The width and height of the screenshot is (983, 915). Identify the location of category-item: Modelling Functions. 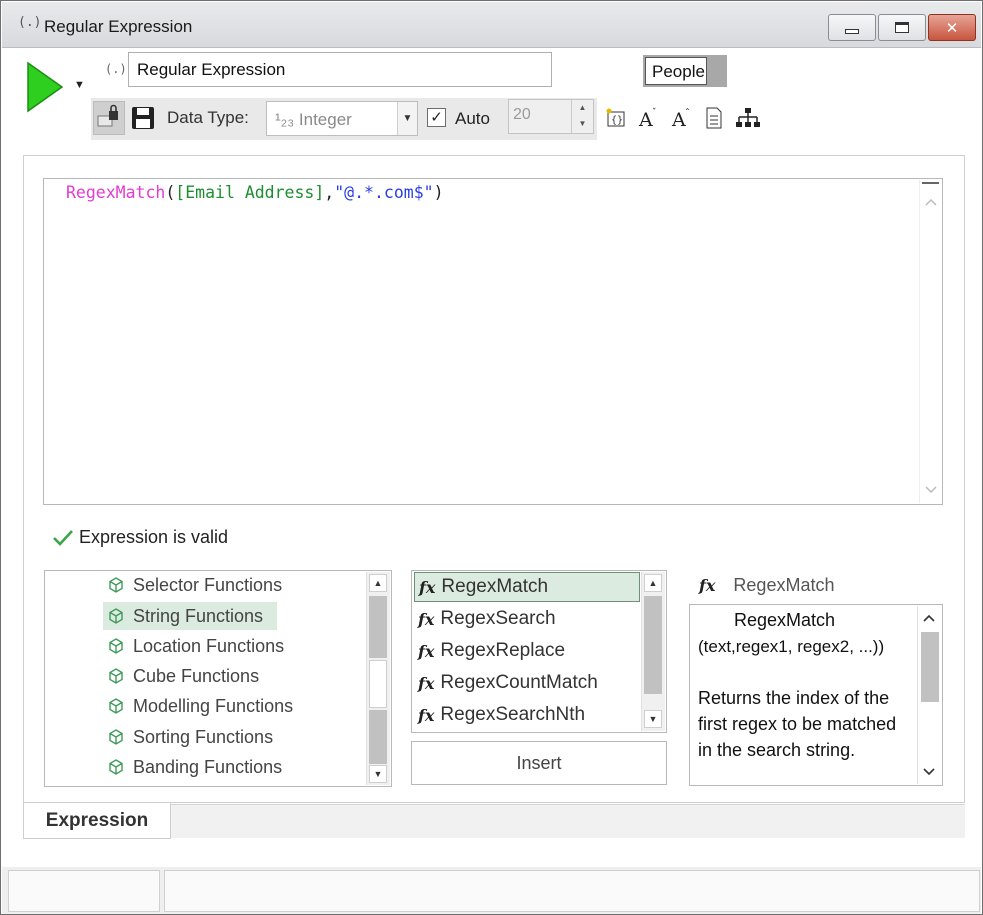
(205, 706).